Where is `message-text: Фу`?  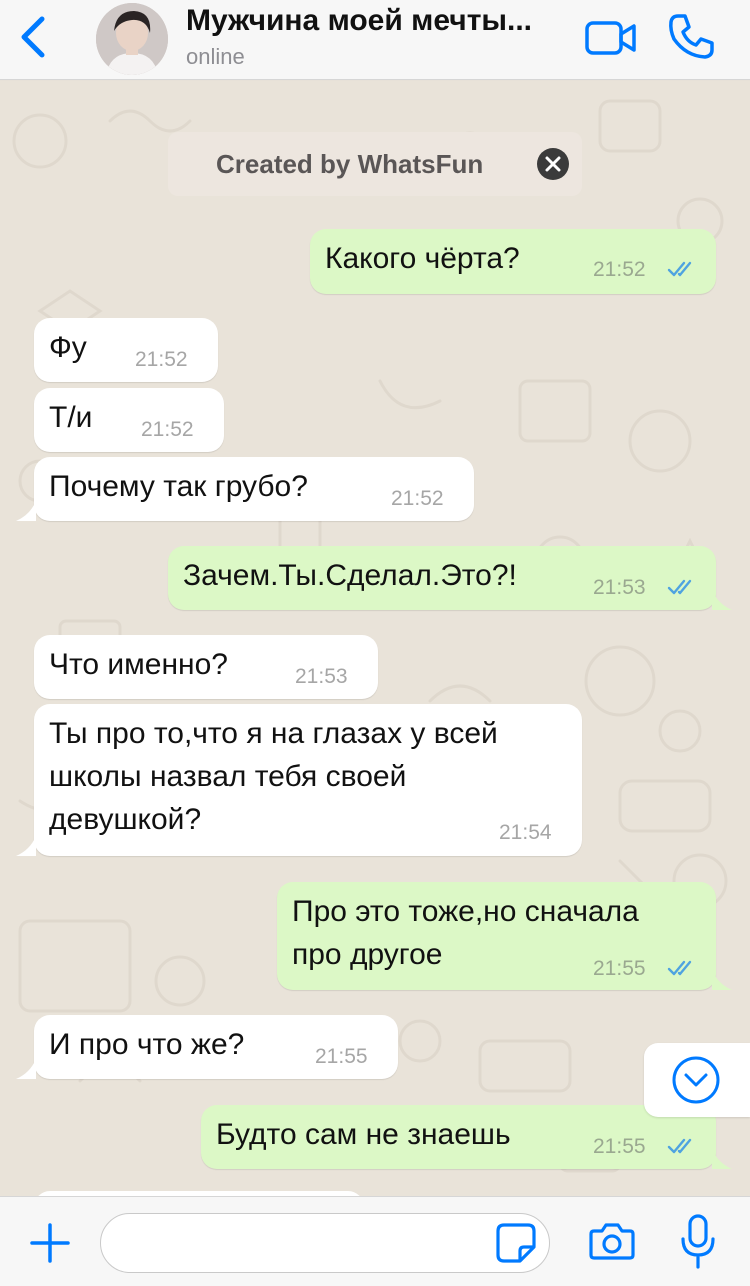
message-text: Фу is located at coordinates (68, 347).